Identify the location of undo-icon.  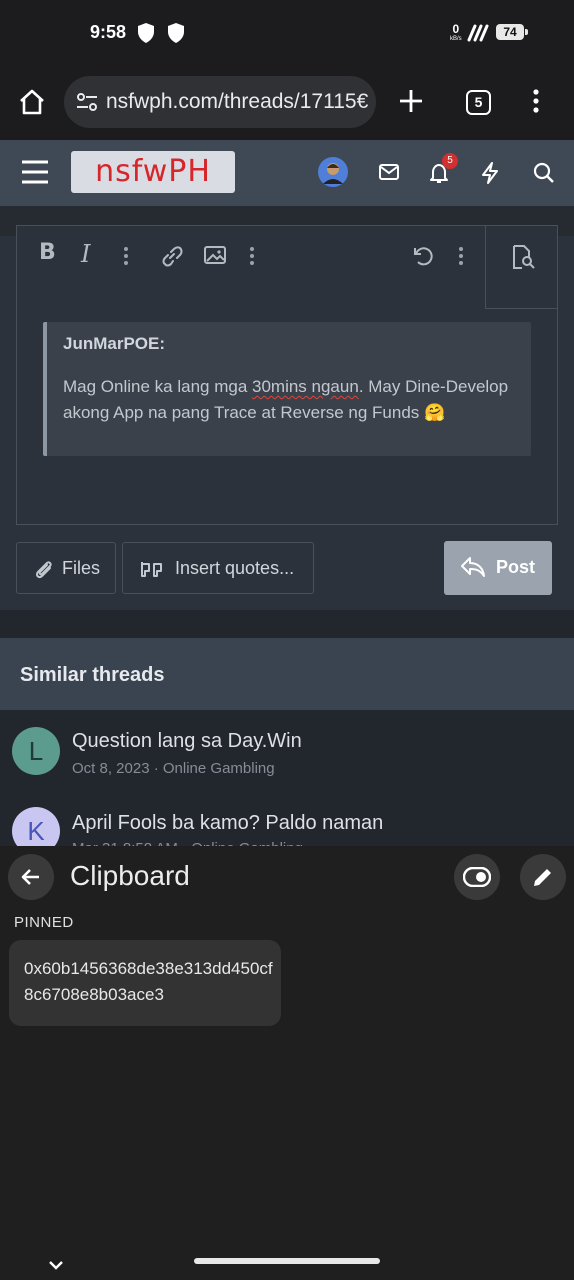
(423, 256).